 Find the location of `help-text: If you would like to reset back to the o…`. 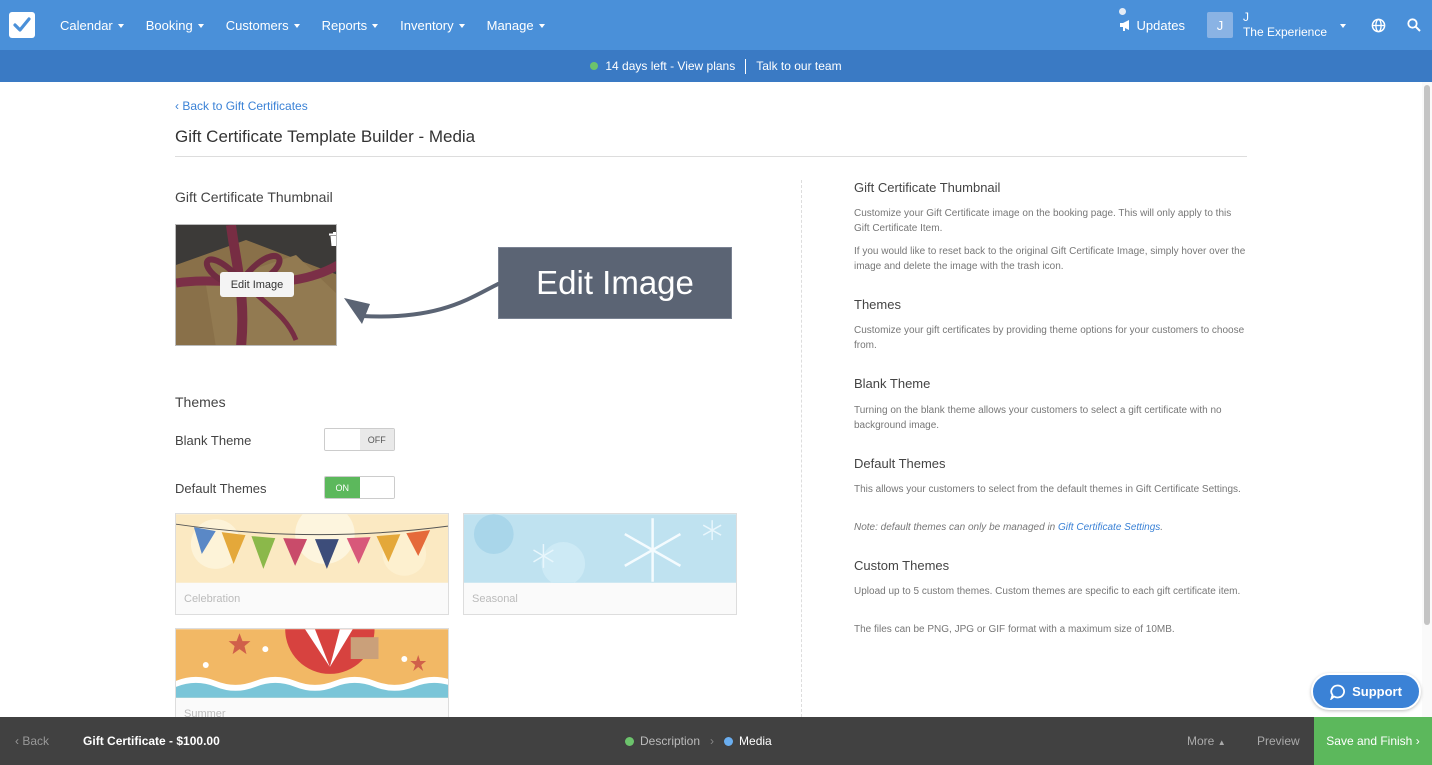

help-text: If you would like to reset back to the o… is located at coordinates (1050, 259).